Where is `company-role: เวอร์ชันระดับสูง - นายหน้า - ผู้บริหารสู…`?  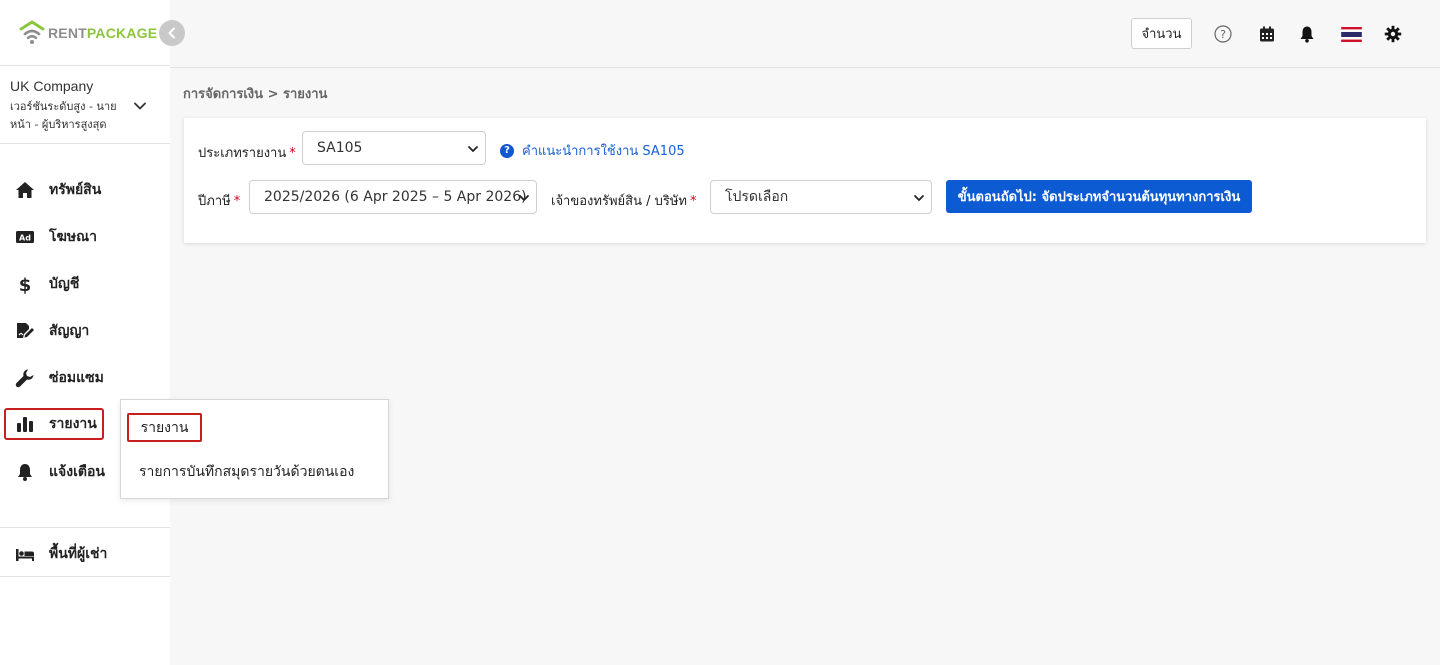
company-role: เวอร์ชันระดับสูง - นายหน้า - ผู้บริหารสู… is located at coordinates (63, 115).